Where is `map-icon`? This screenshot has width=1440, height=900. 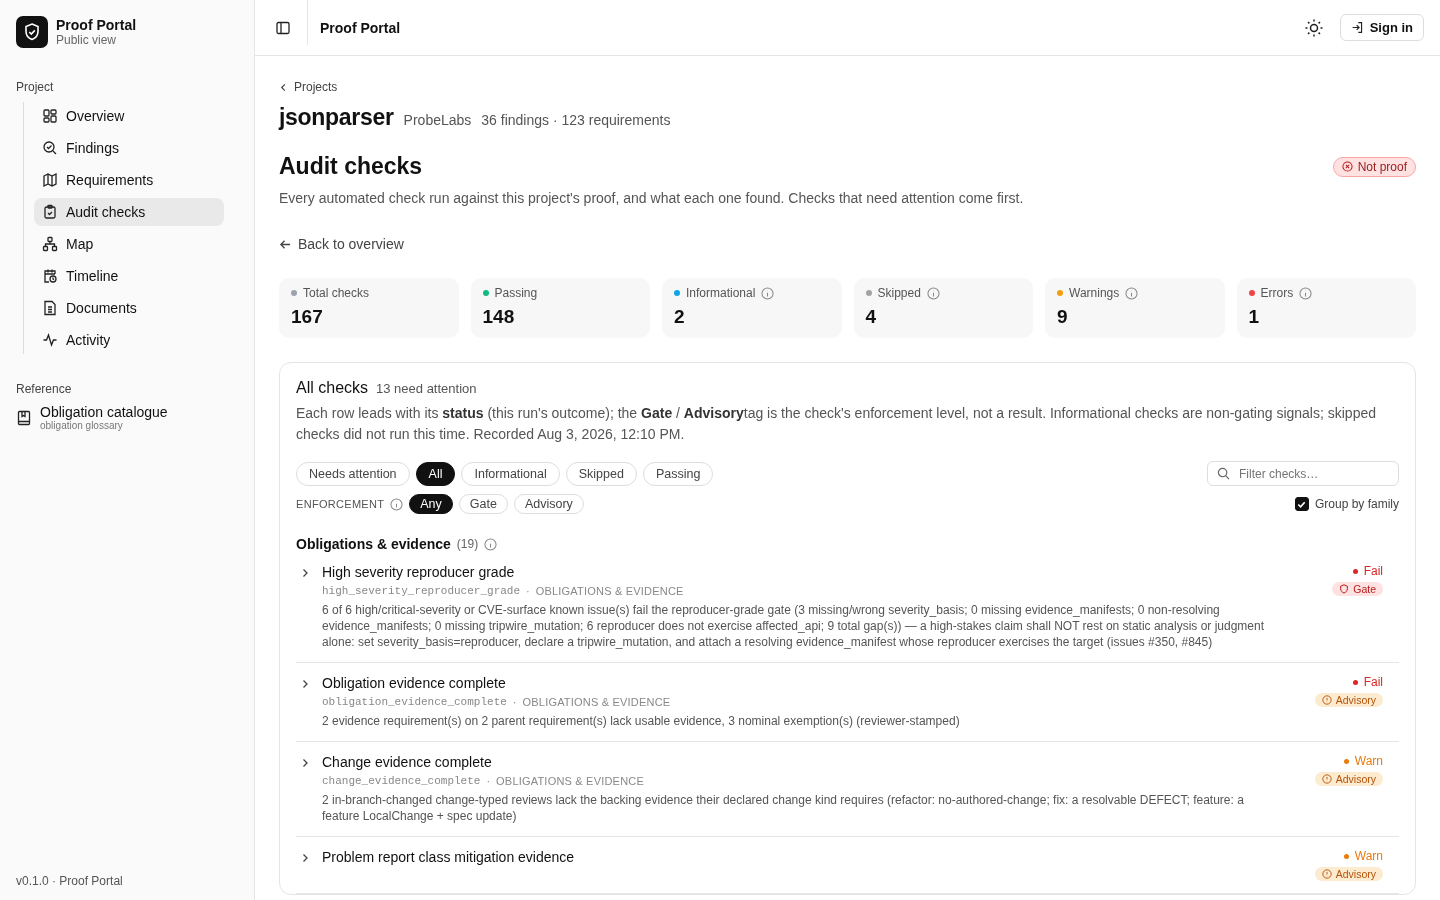
map-icon is located at coordinates (50, 180).